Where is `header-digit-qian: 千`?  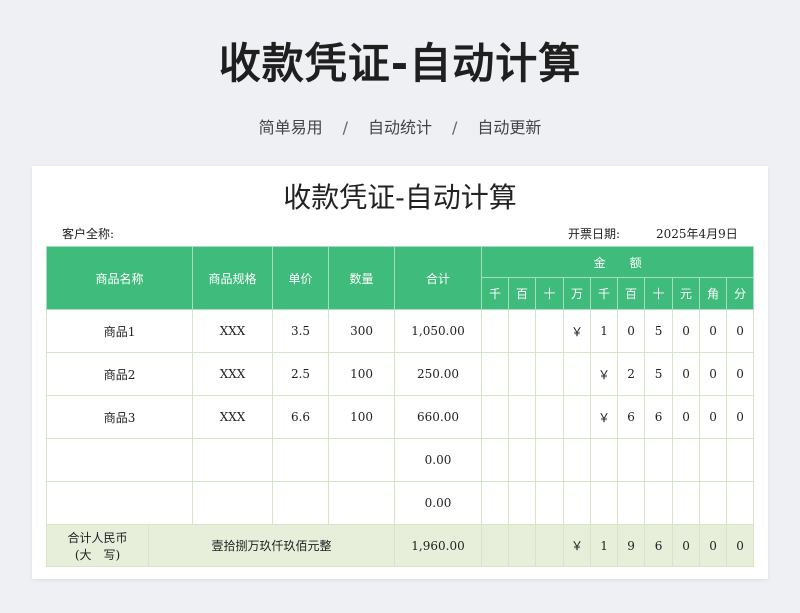
header-digit-qian: 千 is located at coordinates (604, 293).